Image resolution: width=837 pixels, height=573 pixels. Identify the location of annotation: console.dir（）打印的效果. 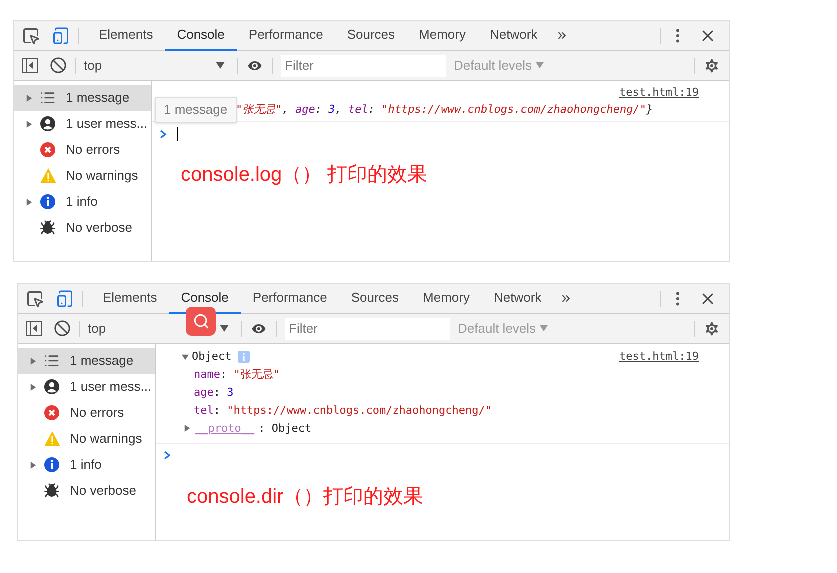
(306, 497).